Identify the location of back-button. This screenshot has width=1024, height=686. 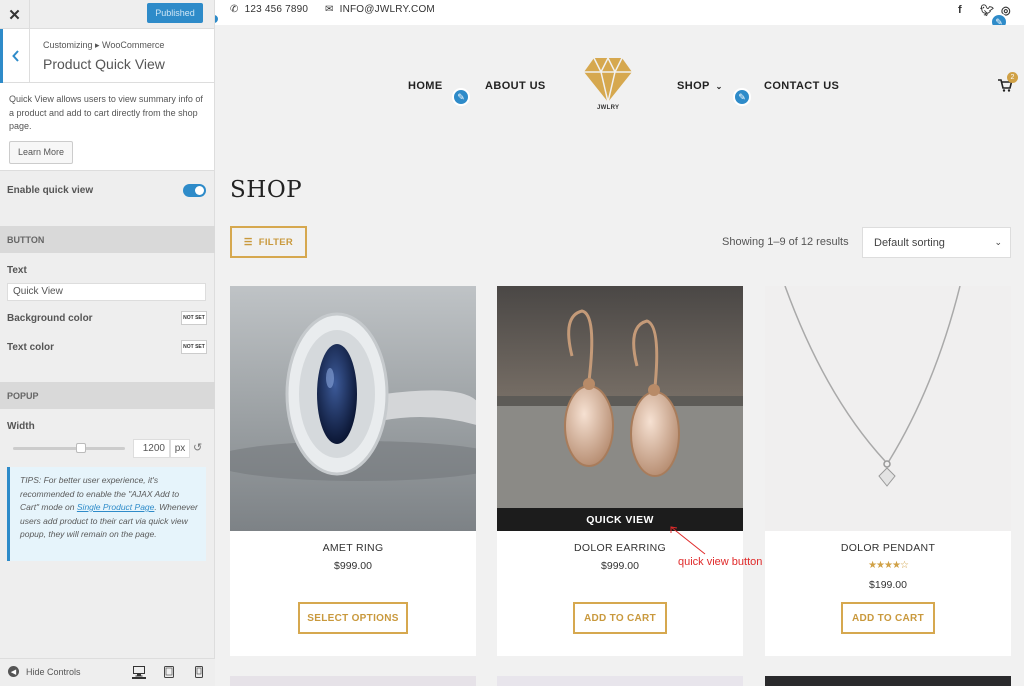
(15, 56).